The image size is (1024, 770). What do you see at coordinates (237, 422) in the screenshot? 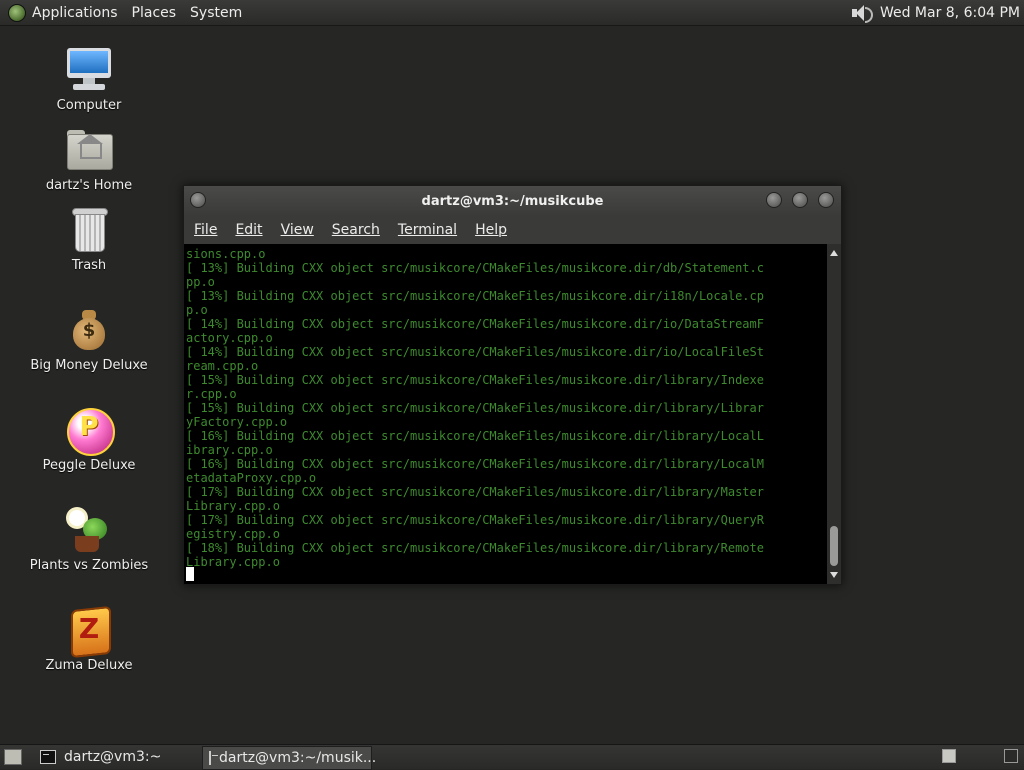
I see `terminal-line: yFactory.cpp.o` at bounding box center [237, 422].